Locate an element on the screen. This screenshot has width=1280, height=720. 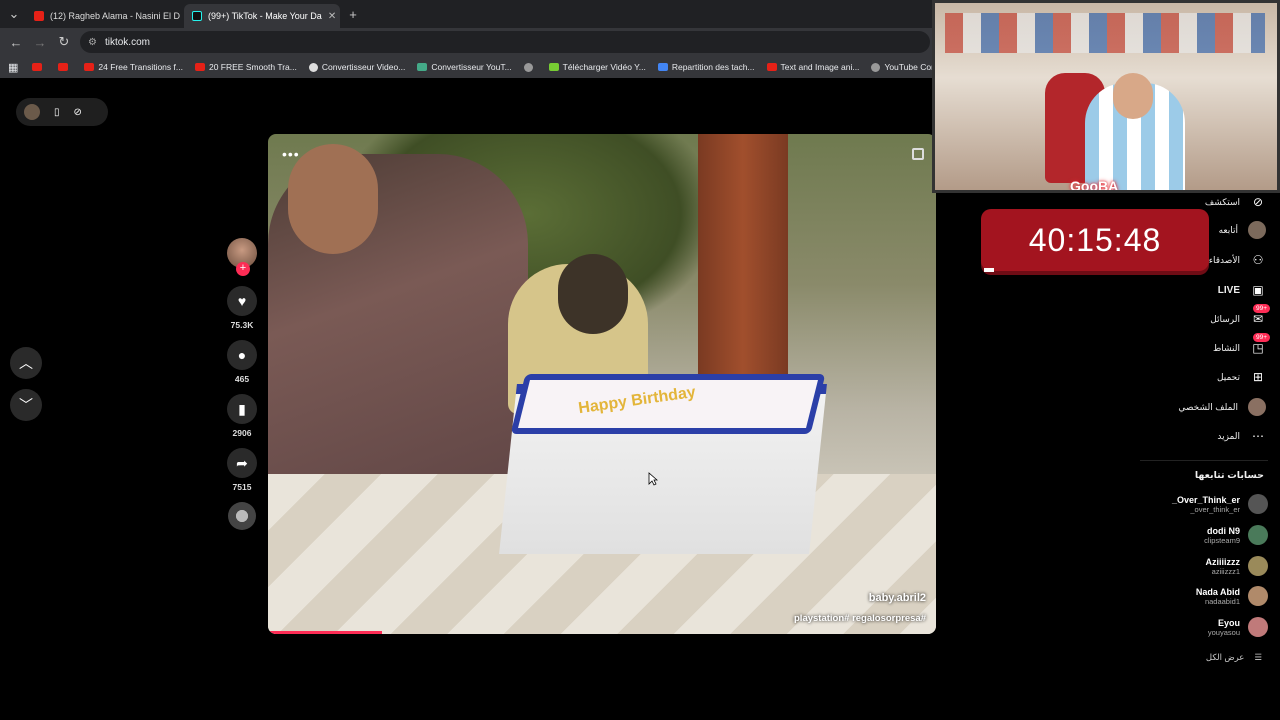
more-options-icon: ••• is located at coordinates (291, 154).